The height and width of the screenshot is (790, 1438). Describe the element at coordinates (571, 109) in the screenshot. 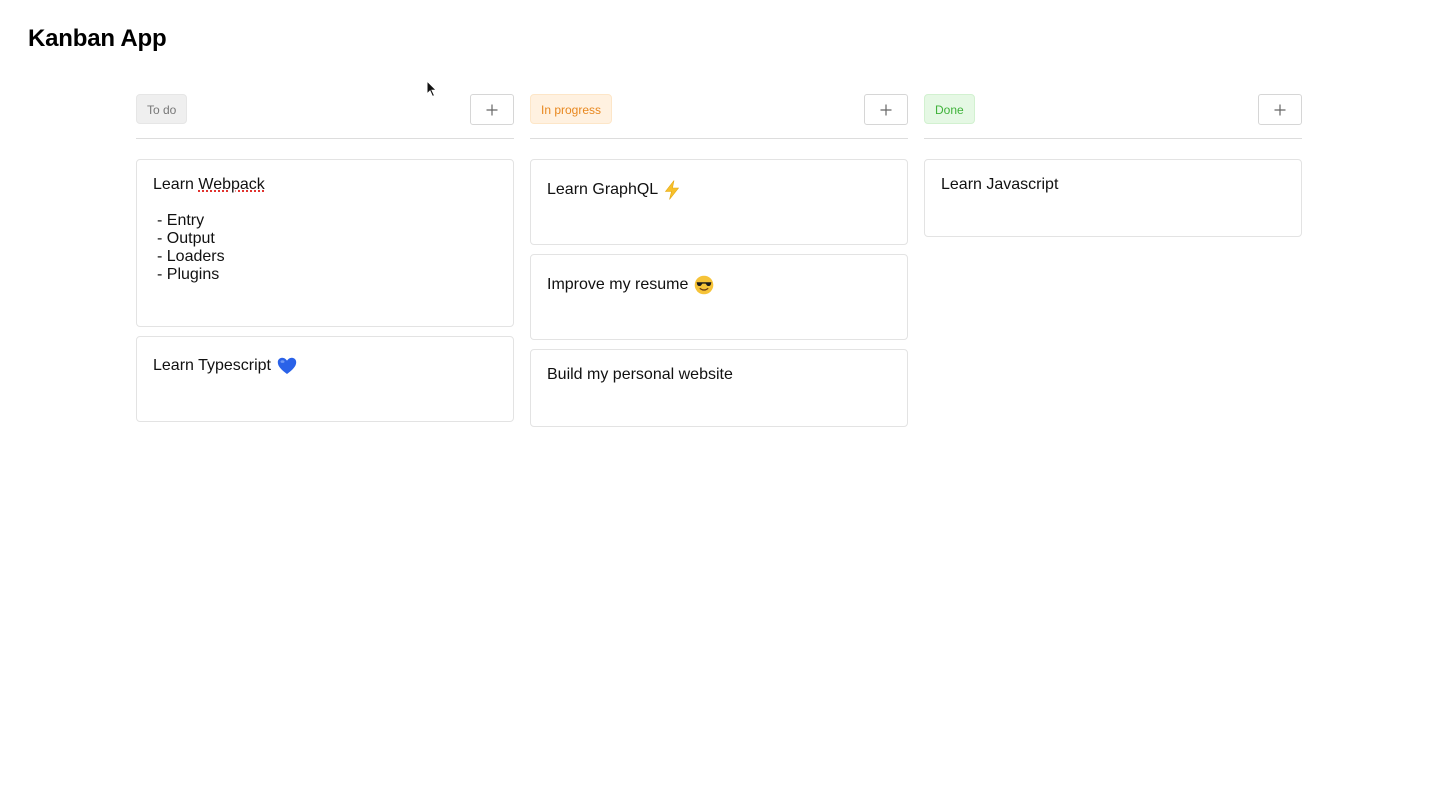

I see `column-label-in-progress: In progress` at that location.